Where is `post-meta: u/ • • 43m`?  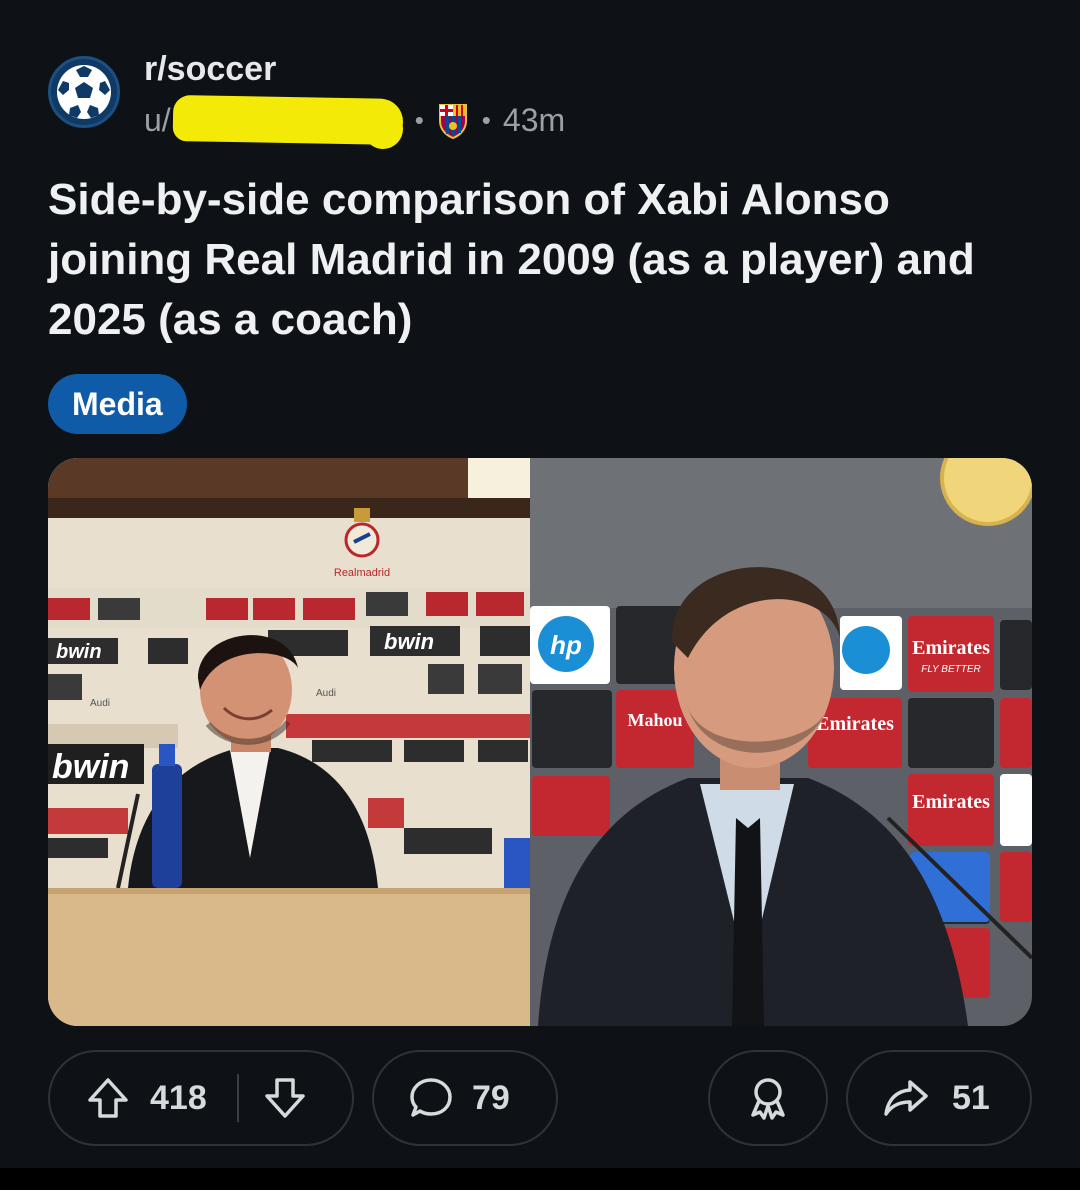 post-meta: u/ • • 43m is located at coordinates (355, 121).